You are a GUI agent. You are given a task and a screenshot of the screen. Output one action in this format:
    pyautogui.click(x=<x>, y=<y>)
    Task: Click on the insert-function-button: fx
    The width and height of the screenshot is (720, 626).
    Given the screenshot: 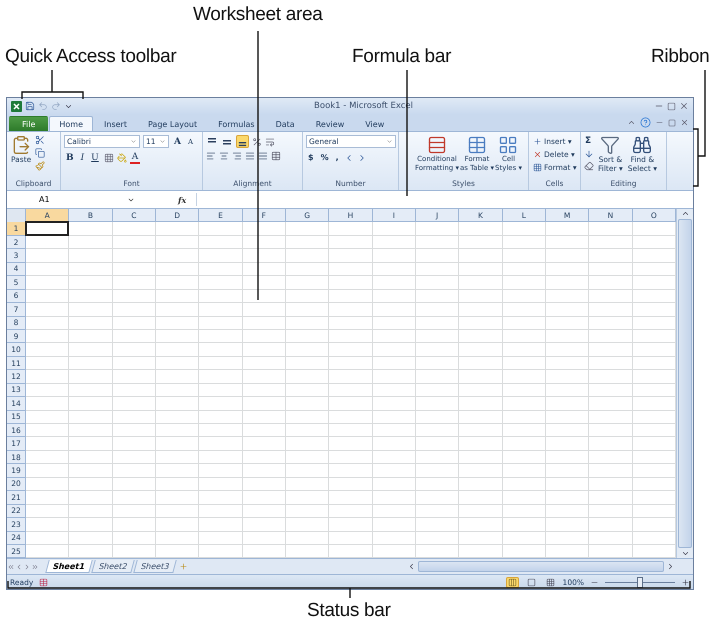 What is the action you would take?
    pyautogui.click(x=167, y=199)
    